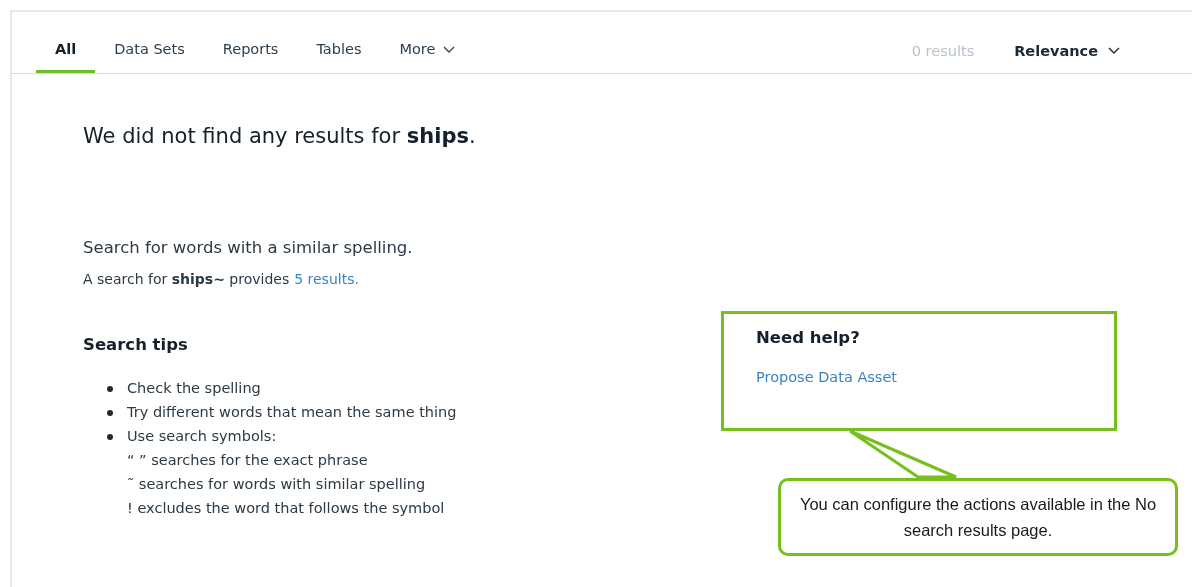 The height and width of the screenshot is (587, 1192). What do you see at coordinates (808, 337) in the screenshot?
I see `help-title: Need help?` at bounding box center [808, 337].